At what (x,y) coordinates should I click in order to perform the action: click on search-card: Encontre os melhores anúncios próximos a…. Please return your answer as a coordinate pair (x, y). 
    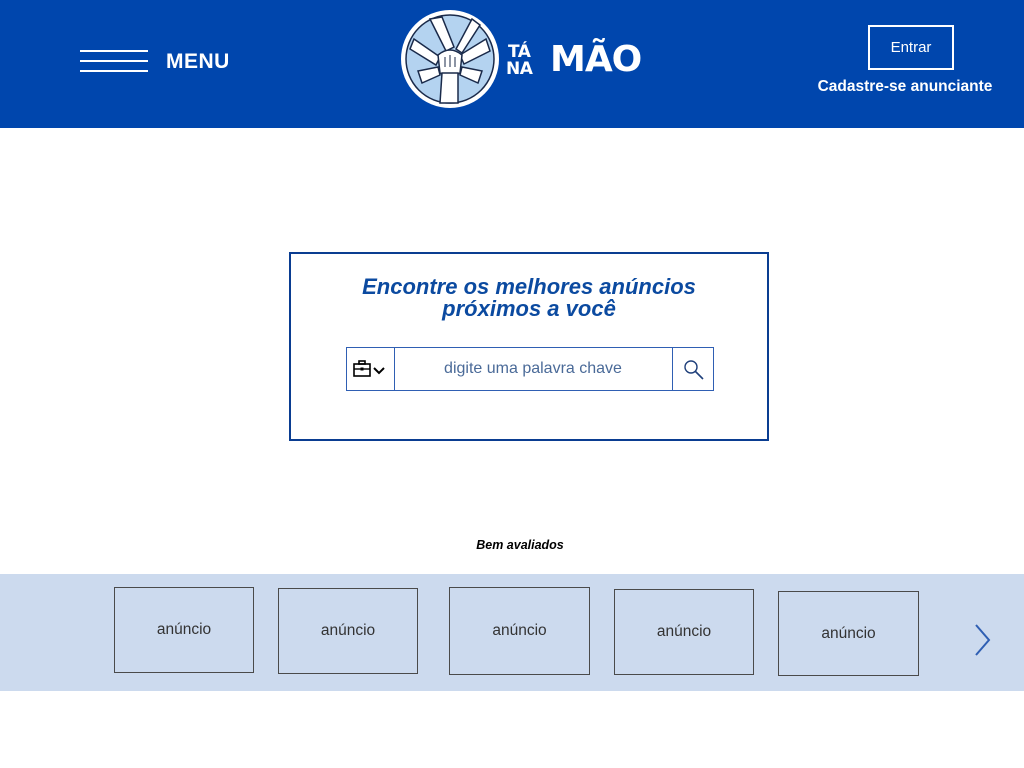
    Looking at the image, I should click on (529, 346).